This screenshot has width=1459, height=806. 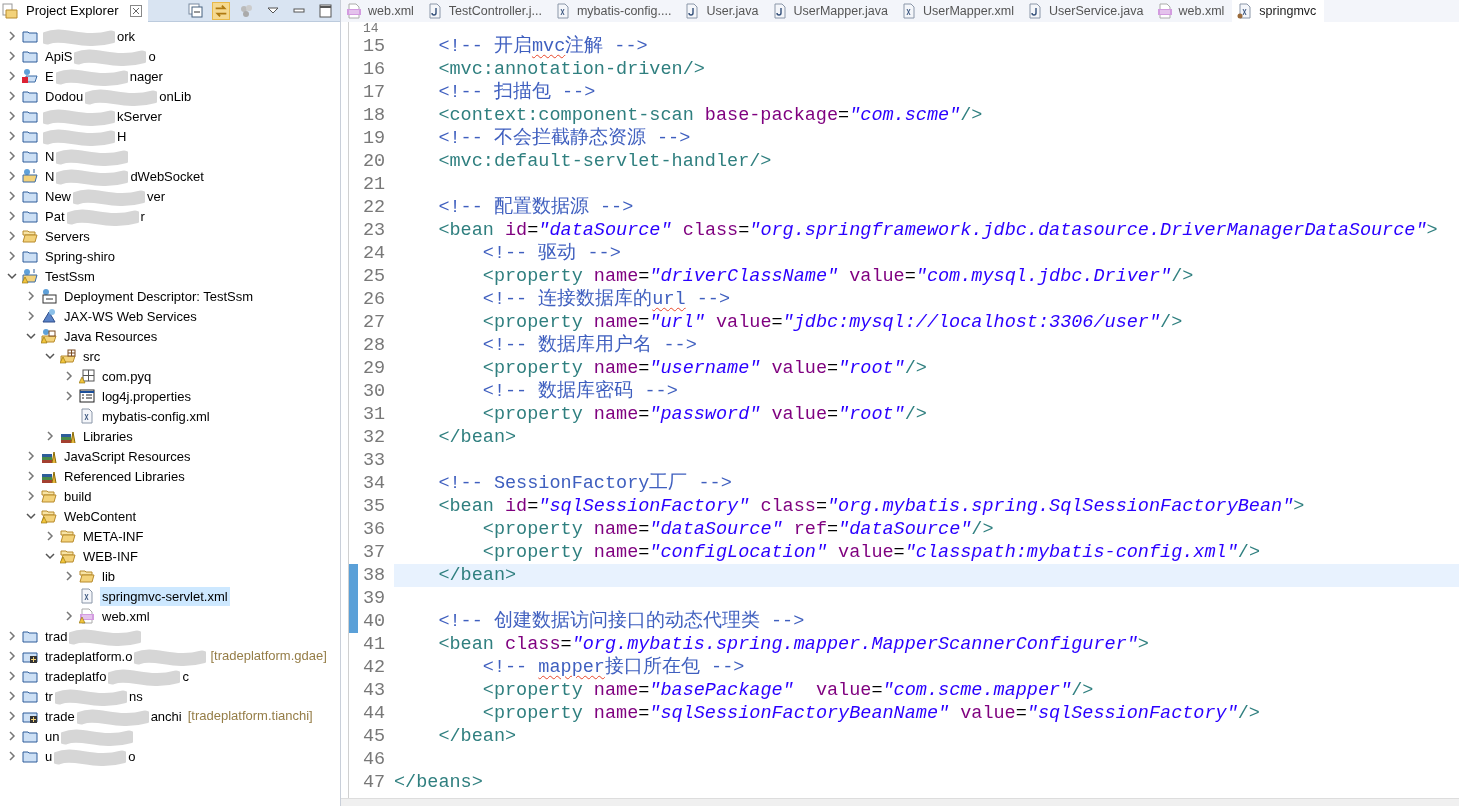 I want to click on tree-item-label: ApiS, so click(x=59, y=56).